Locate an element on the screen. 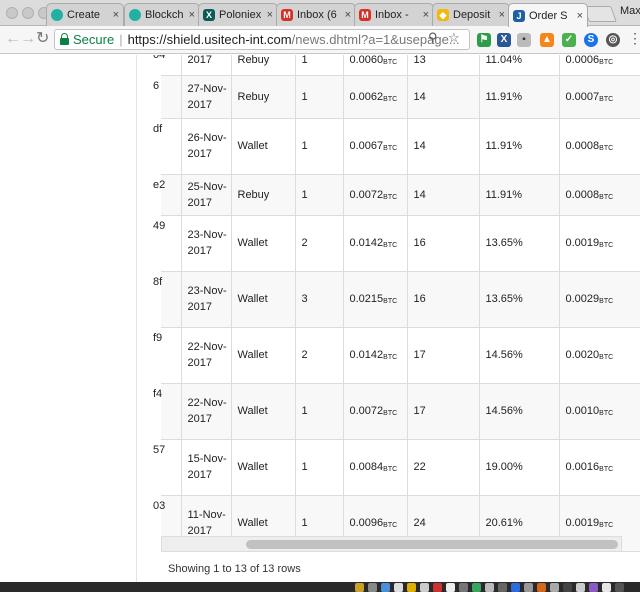 This screenshot has height=592, width=640. extension-blue-x-icon: X is located at coordinates (504, 40).